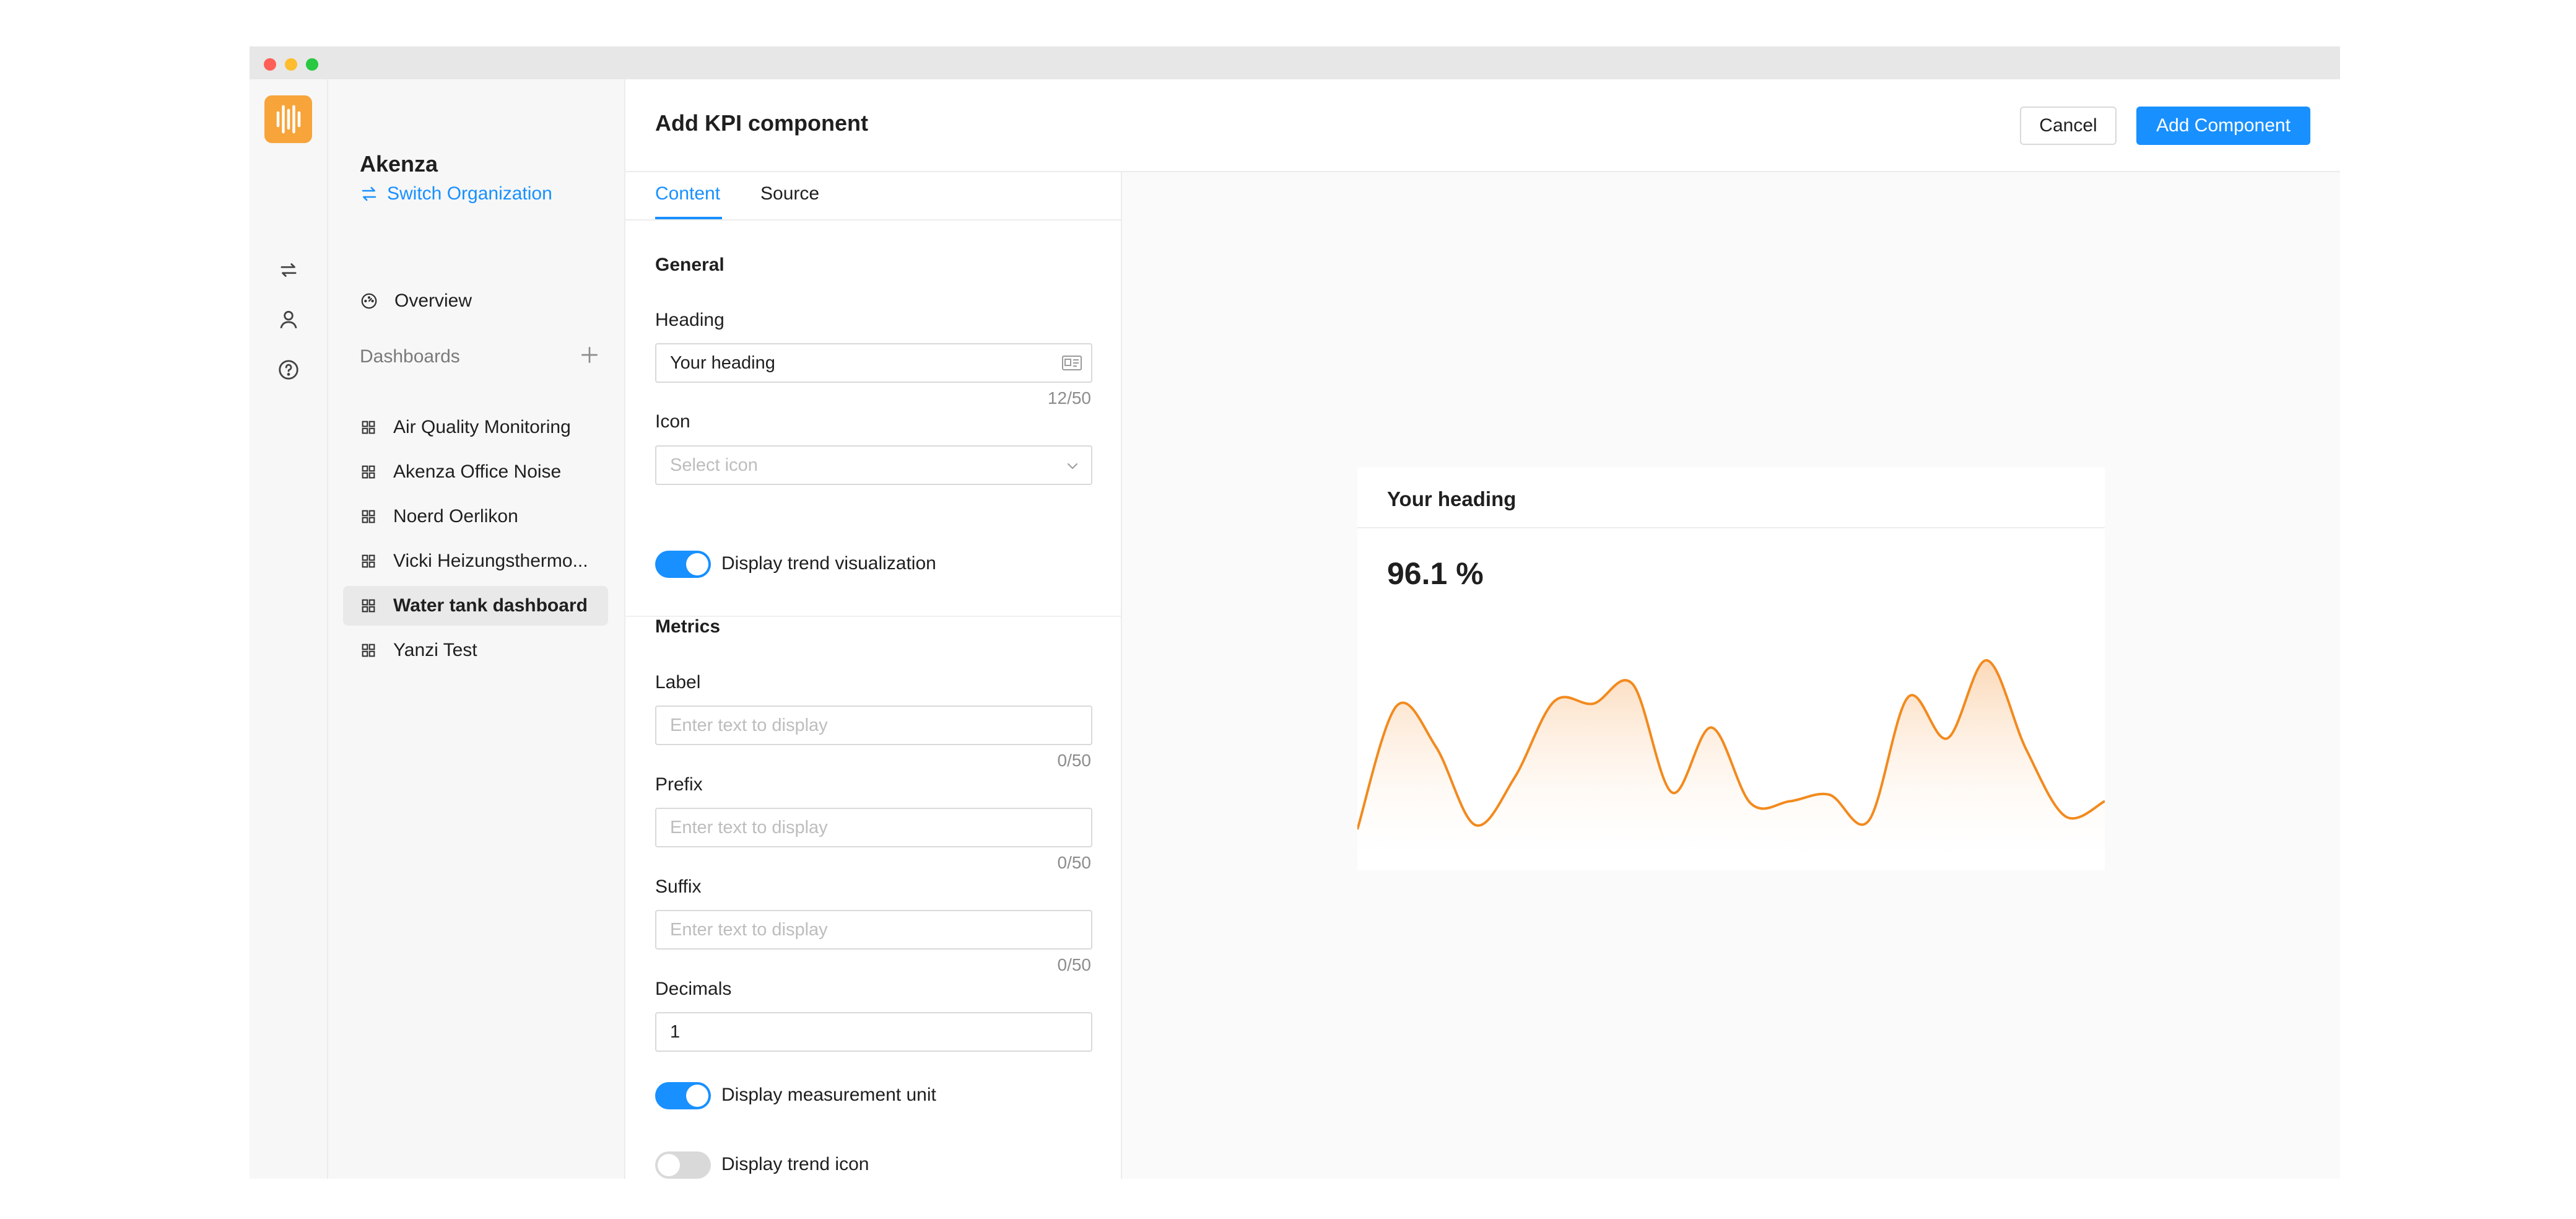 The height and width of the screenshot is (1219, 2576). What do you see at coordinates (369, 301) in the screenshot?
I see `gauge-icon` at bounding box center [369, 301].